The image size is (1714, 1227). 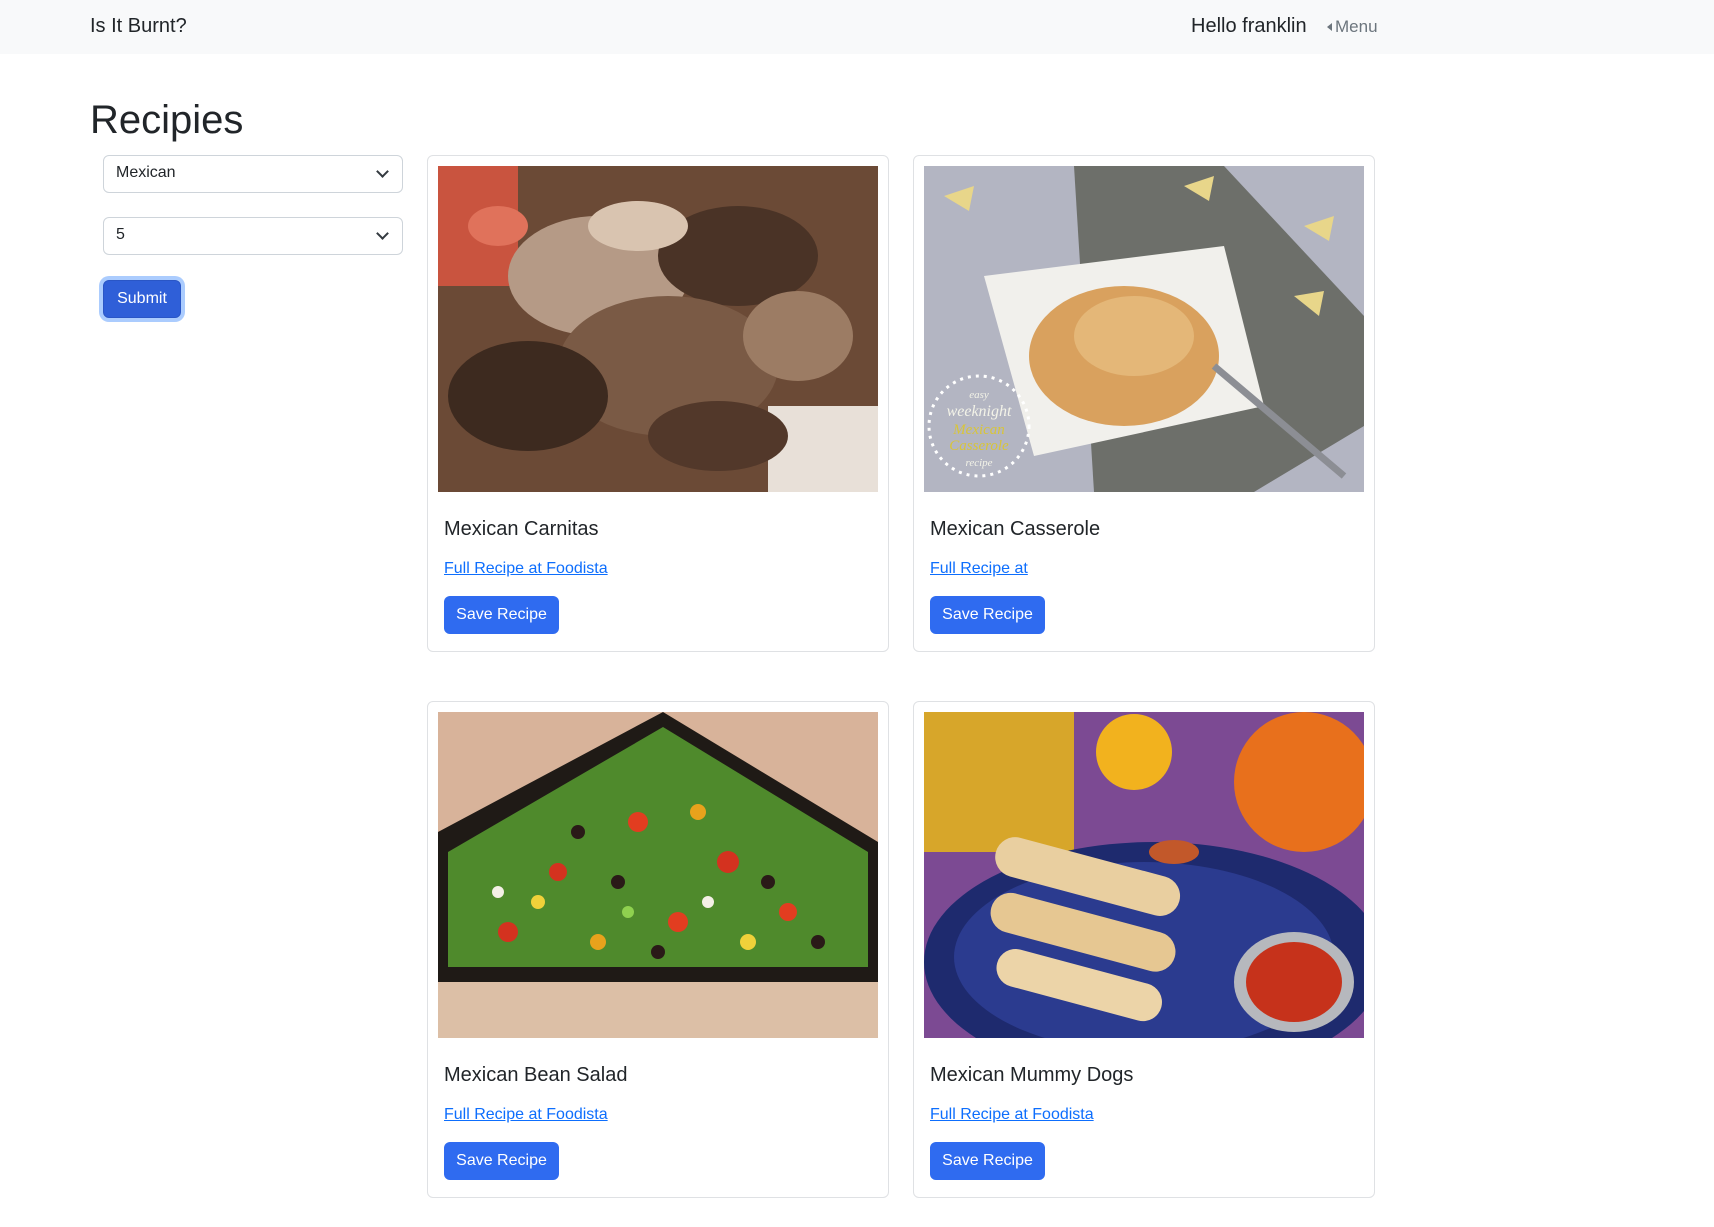 I want to click on cuisine-select: Mexican, so click(x=253, y=174).